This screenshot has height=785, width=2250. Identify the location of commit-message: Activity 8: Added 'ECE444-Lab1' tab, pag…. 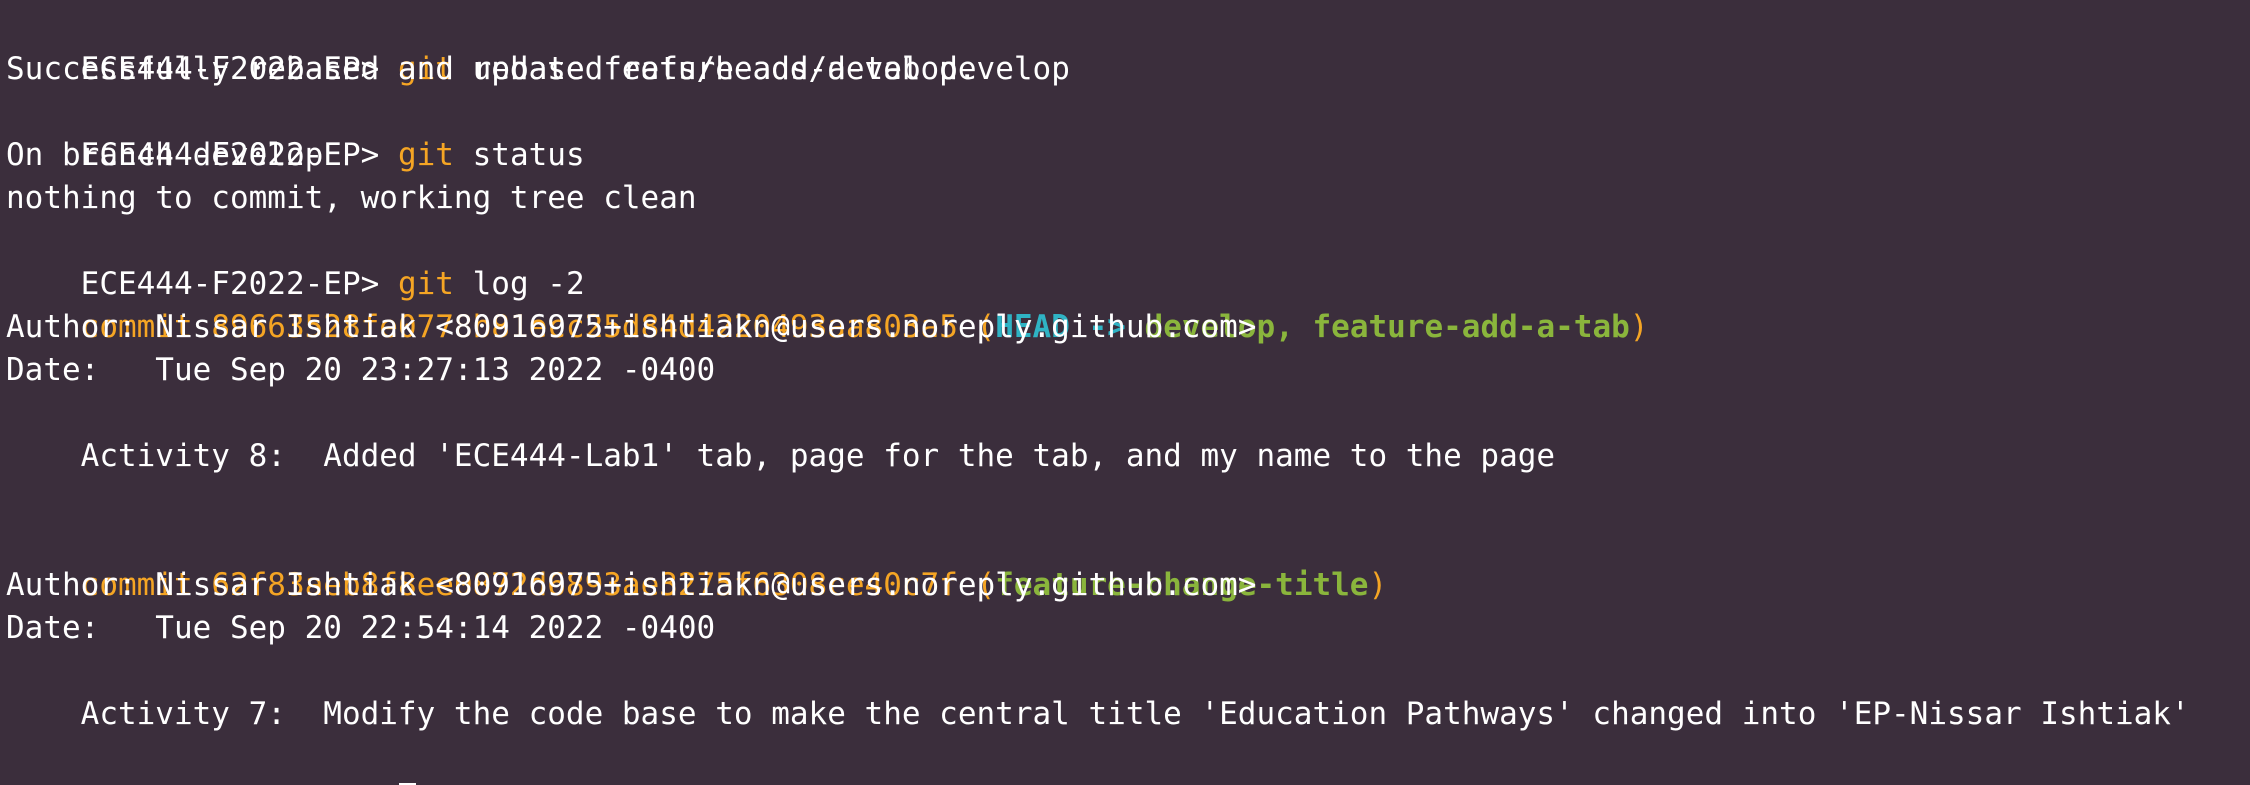
(781, 456).